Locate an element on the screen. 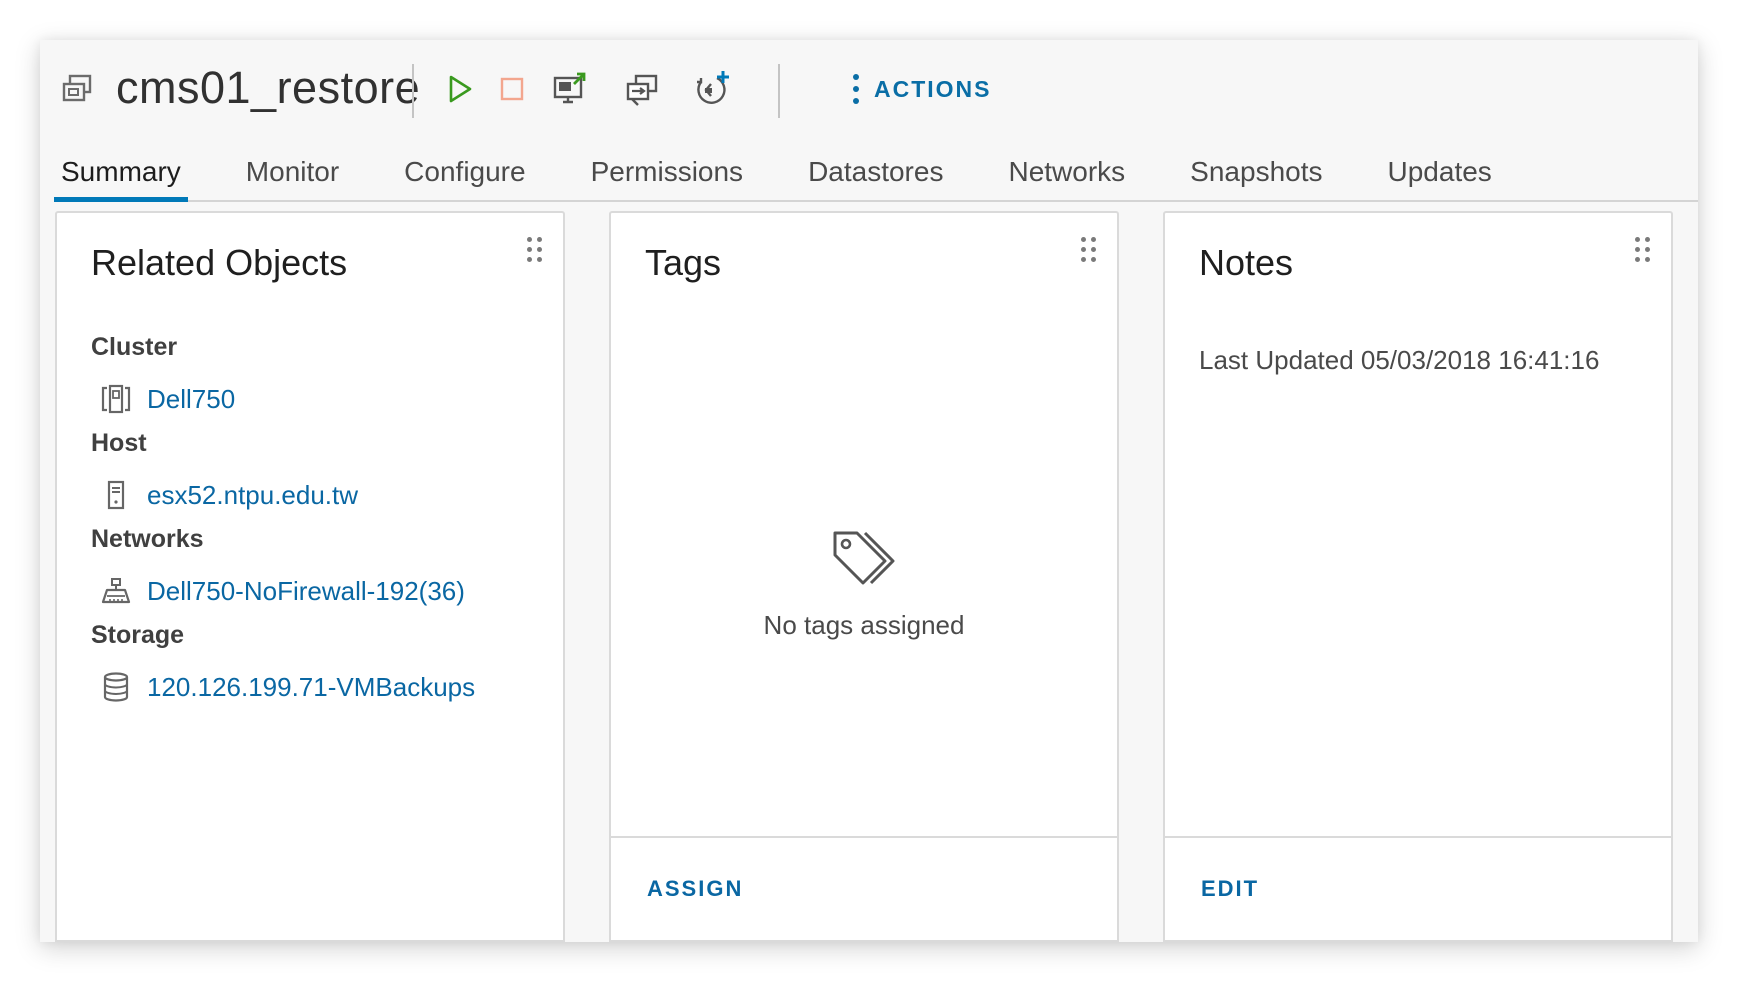 Image resolution: width=1738 pixels, height=982 pixels. tab-summary: Summary is located at coordinates (121, 173).